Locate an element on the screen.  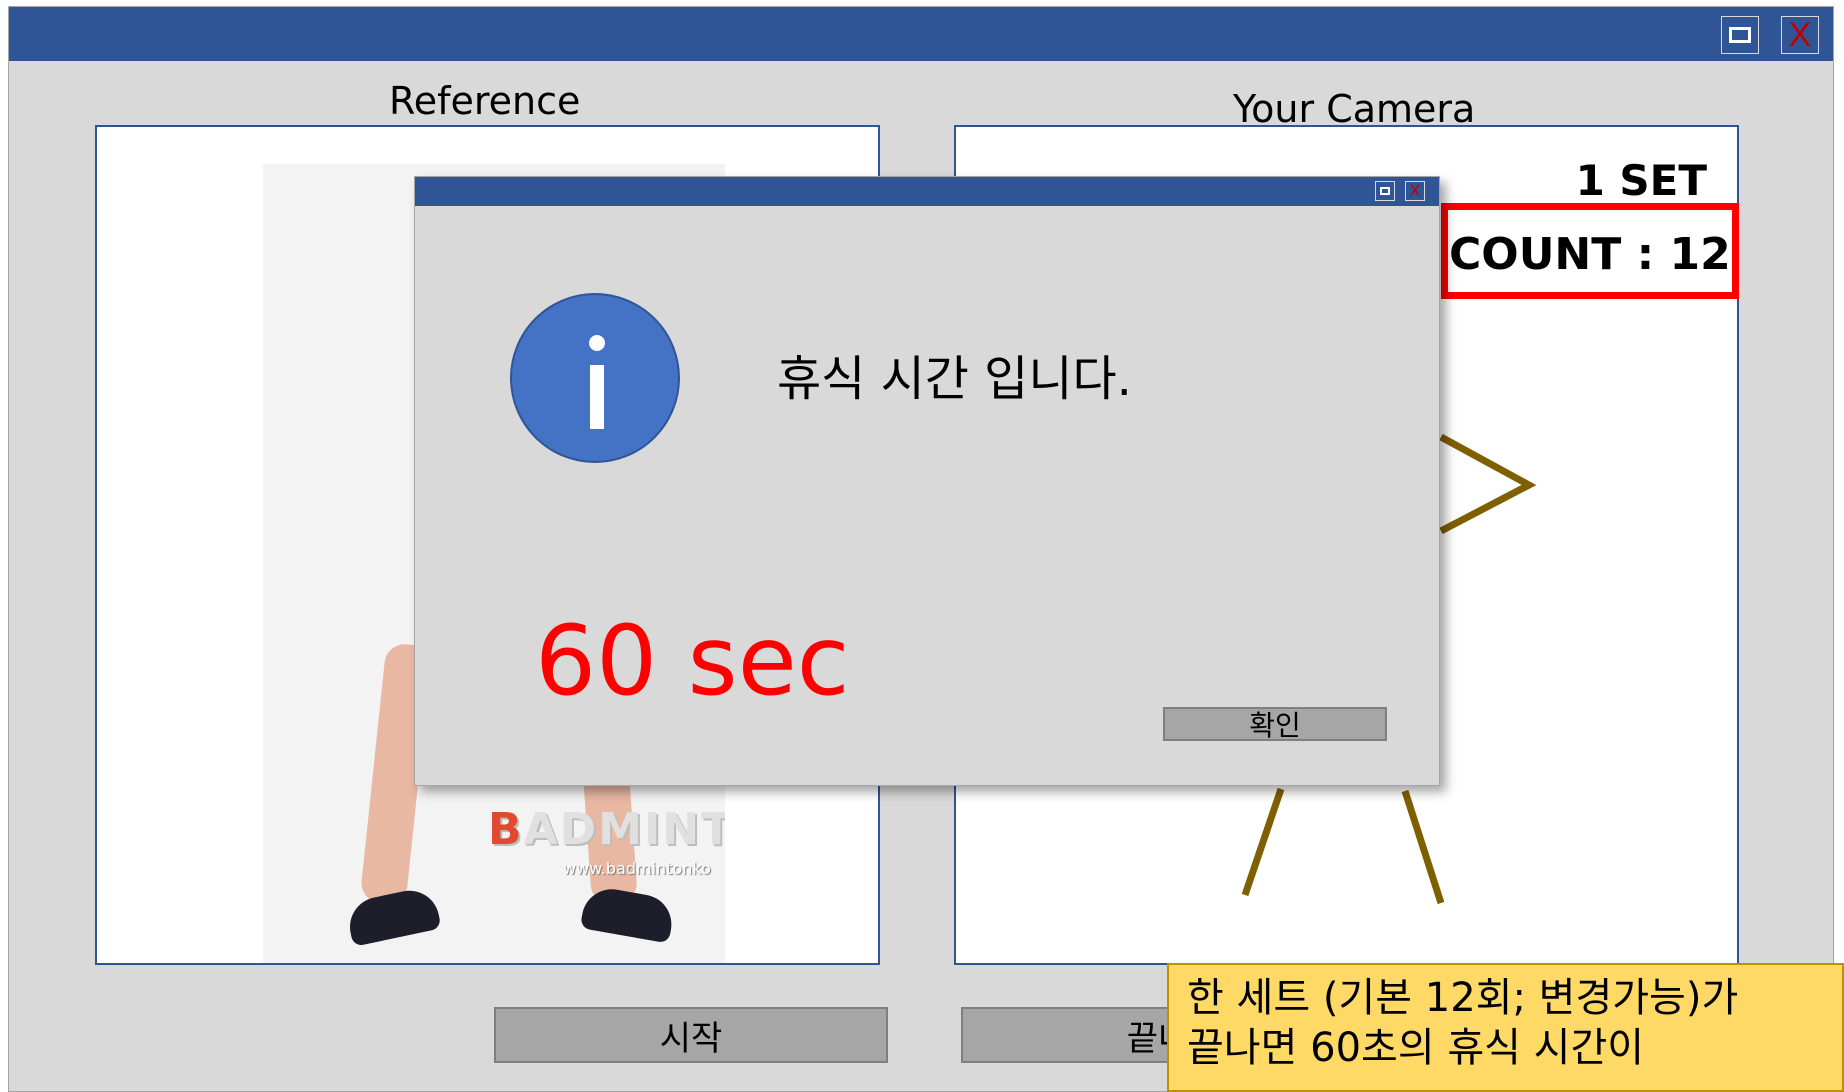
ok-button: 확인 is located at coordinates (1275, 724).